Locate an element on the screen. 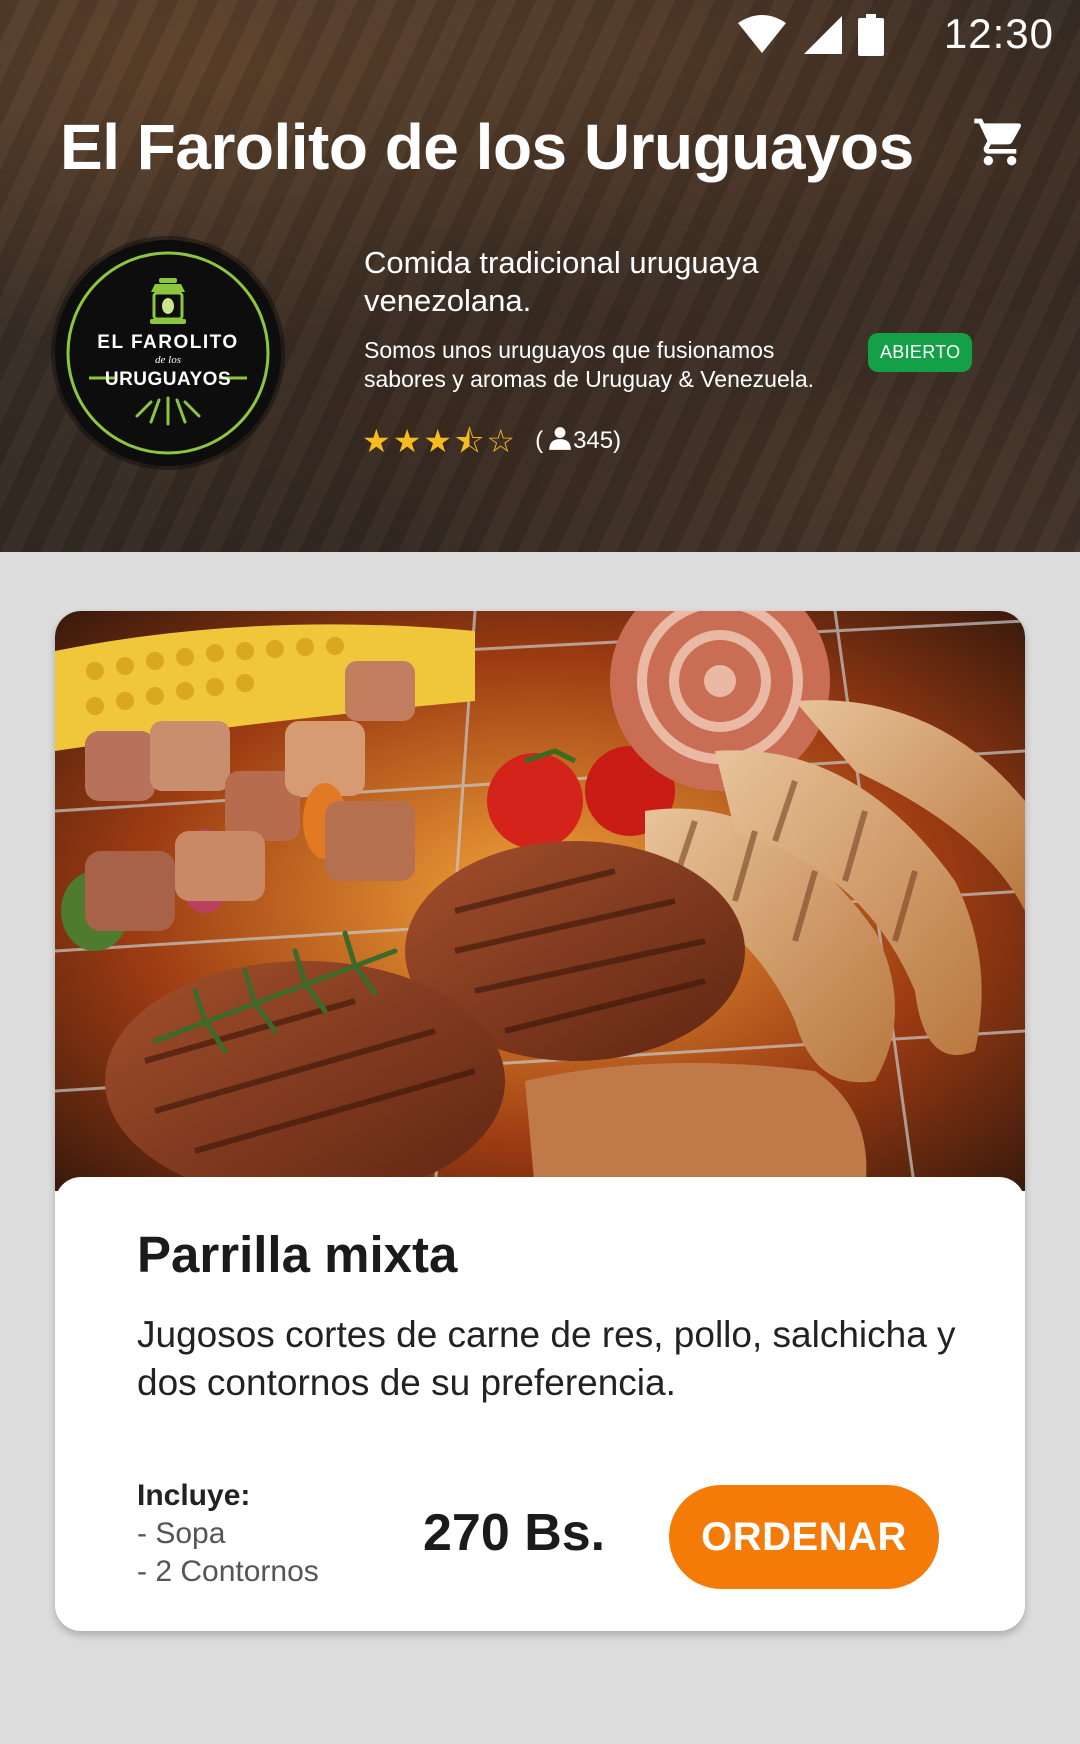 Image resolution: width=1080 pixels, height=1744 pixels. order-button: ORDENAR is located at coordinates (804, 1537).